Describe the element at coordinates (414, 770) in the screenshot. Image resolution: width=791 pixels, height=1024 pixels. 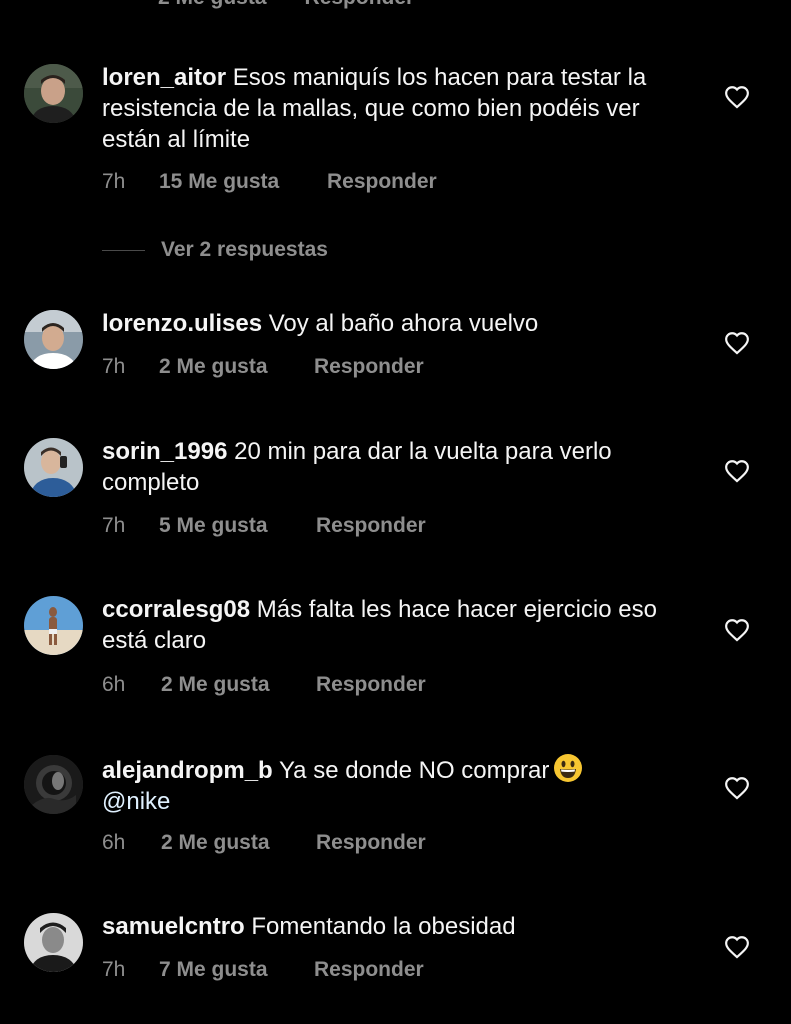
I see `comment-text: Ya se donde NO comprar` at that location.